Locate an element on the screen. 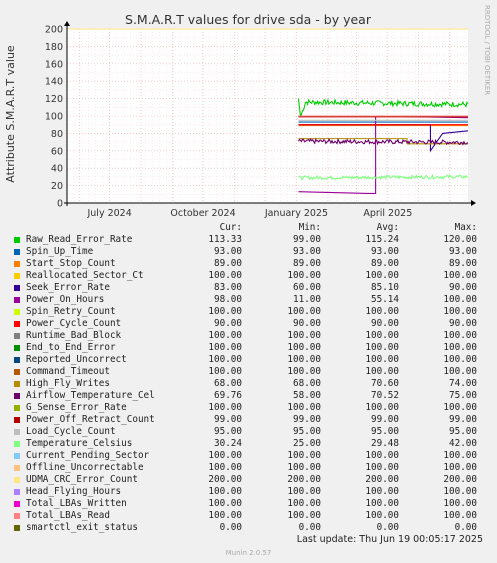 The width and height of the screenshot is (497, 563). legend-label: Spin_Up_Time is located at coordinates (60, 251).